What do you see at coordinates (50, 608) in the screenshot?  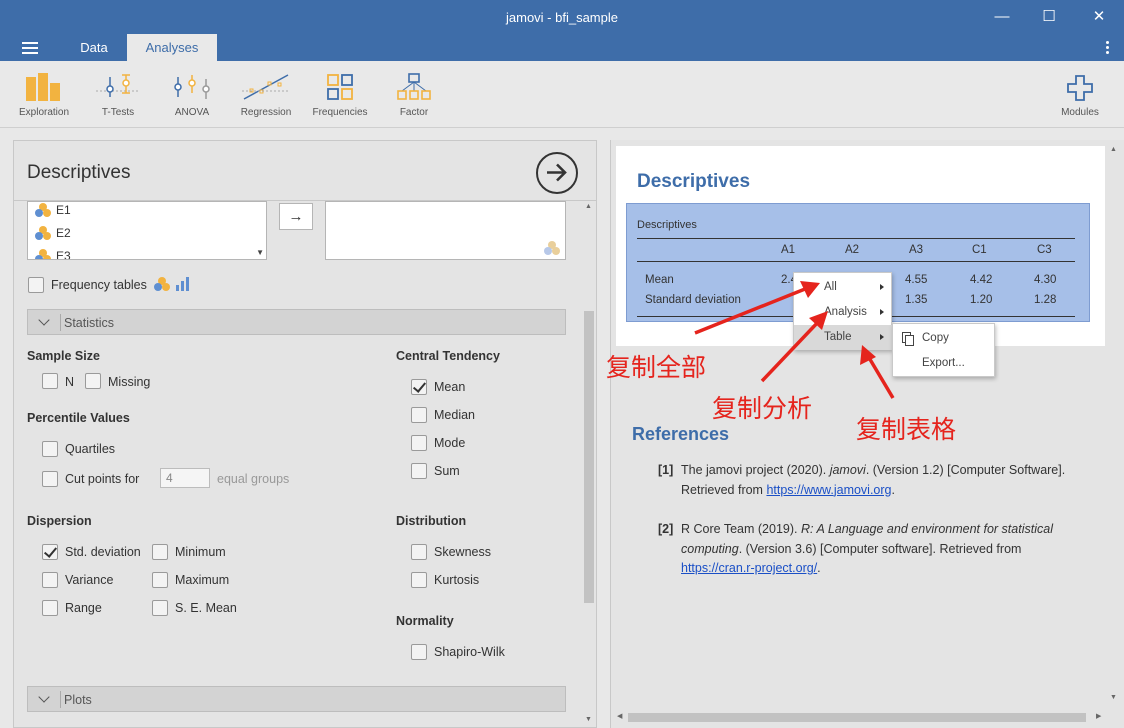 I see `range-checkbox` at bounding box center [50, 608].